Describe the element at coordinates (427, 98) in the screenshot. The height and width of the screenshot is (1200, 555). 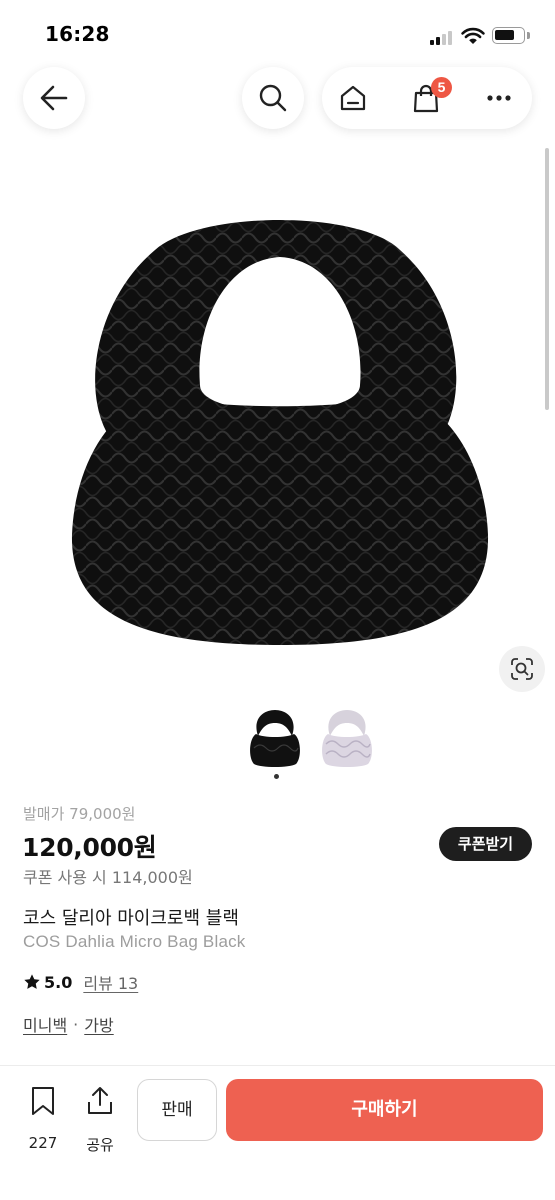
I see `header-actions: 5` at that location.